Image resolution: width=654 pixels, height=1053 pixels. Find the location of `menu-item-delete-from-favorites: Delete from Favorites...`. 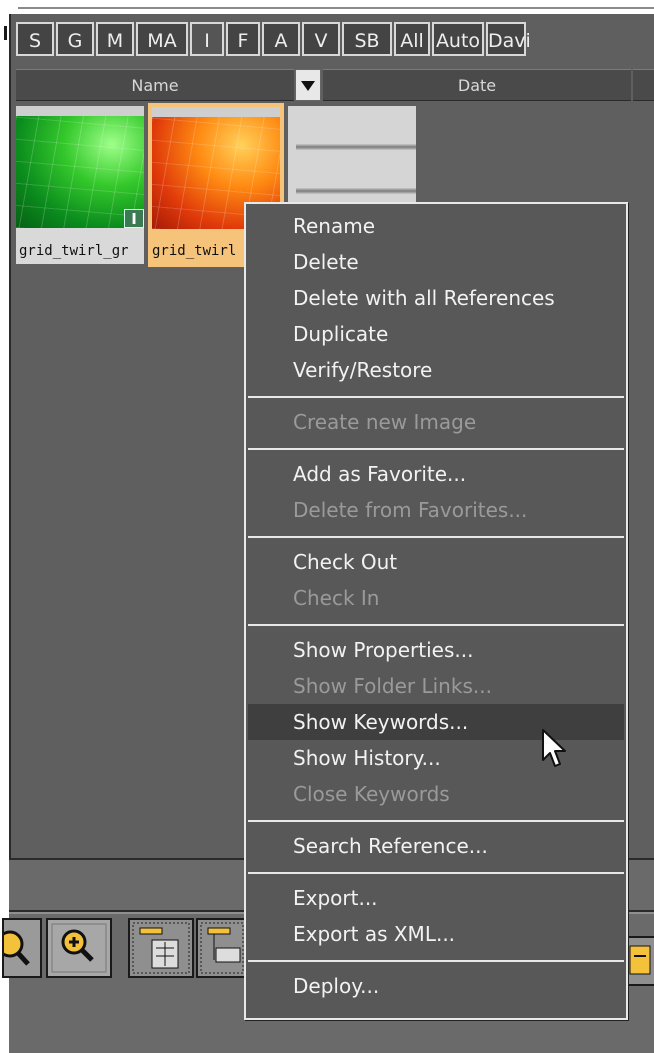

menu-item-delete-from-favorites: Delete from Favorites... is located at coordinates (436, 510).